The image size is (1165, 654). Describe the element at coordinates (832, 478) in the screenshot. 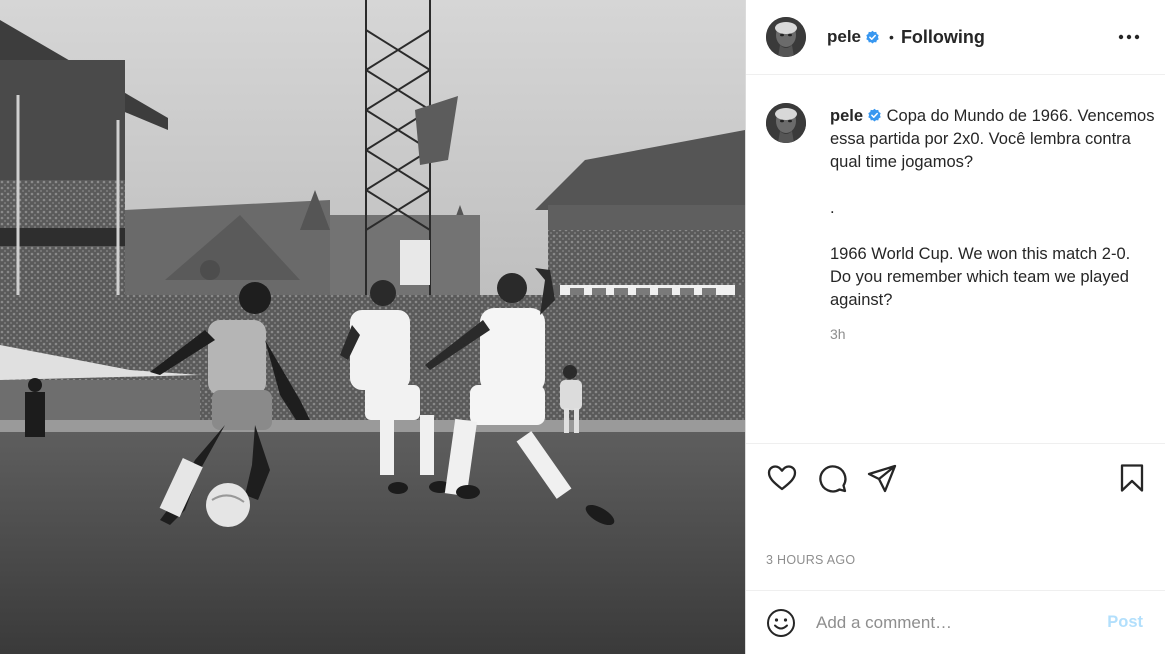

I see `comment-icon` at that location.